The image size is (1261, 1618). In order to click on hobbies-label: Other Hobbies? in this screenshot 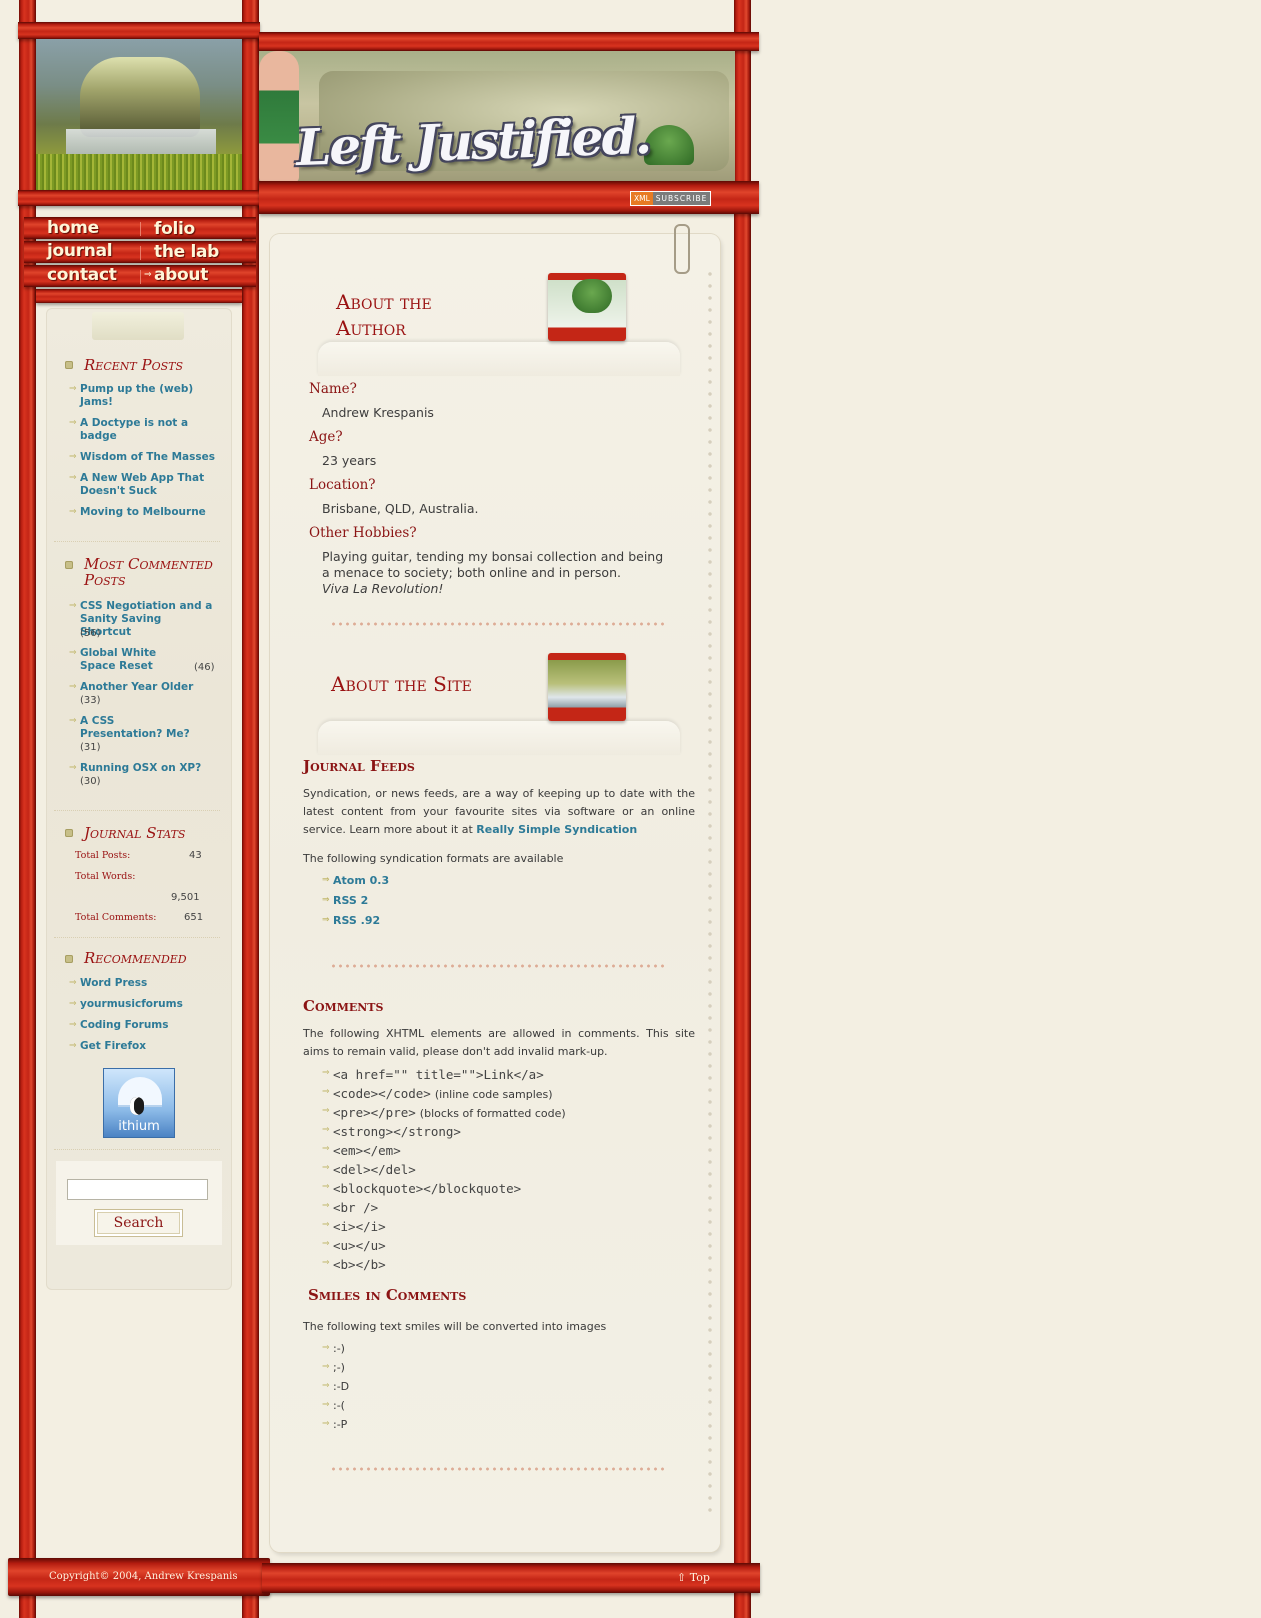, I will do `click(363, 533)`.